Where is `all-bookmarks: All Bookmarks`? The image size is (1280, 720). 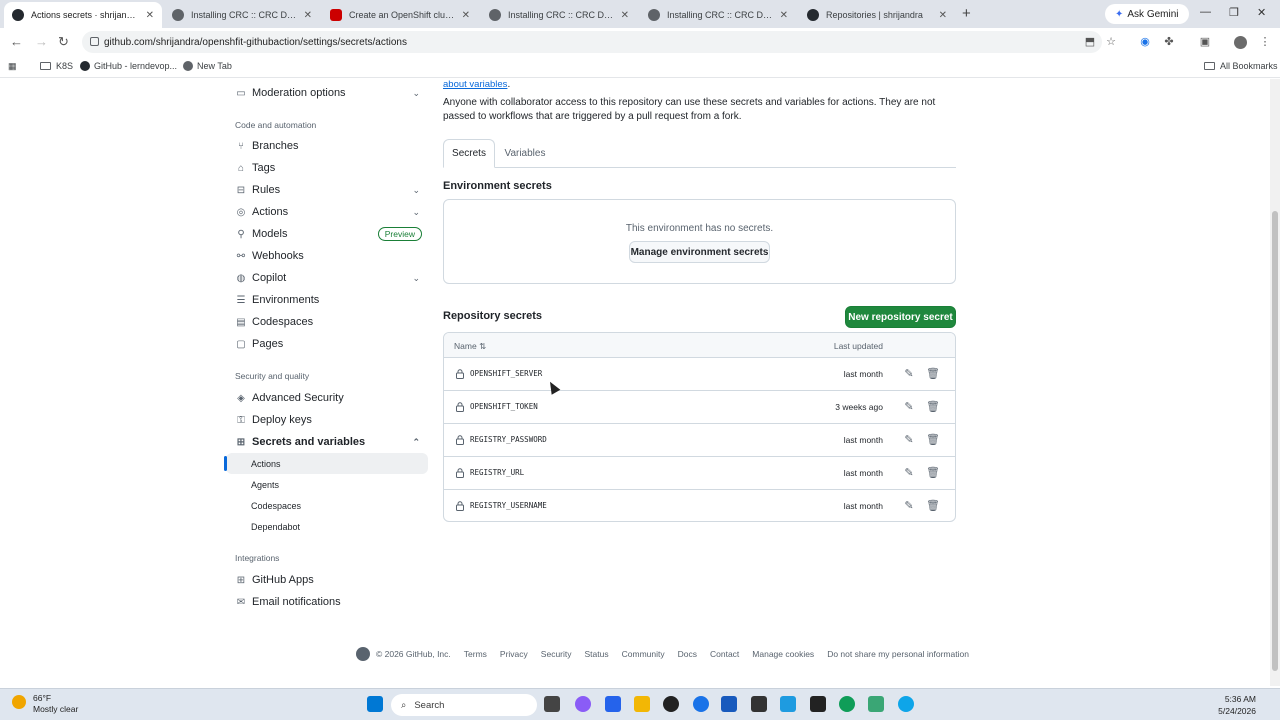
all-bookmarks: All Bookmarks is located at coordinates (1241, 66).